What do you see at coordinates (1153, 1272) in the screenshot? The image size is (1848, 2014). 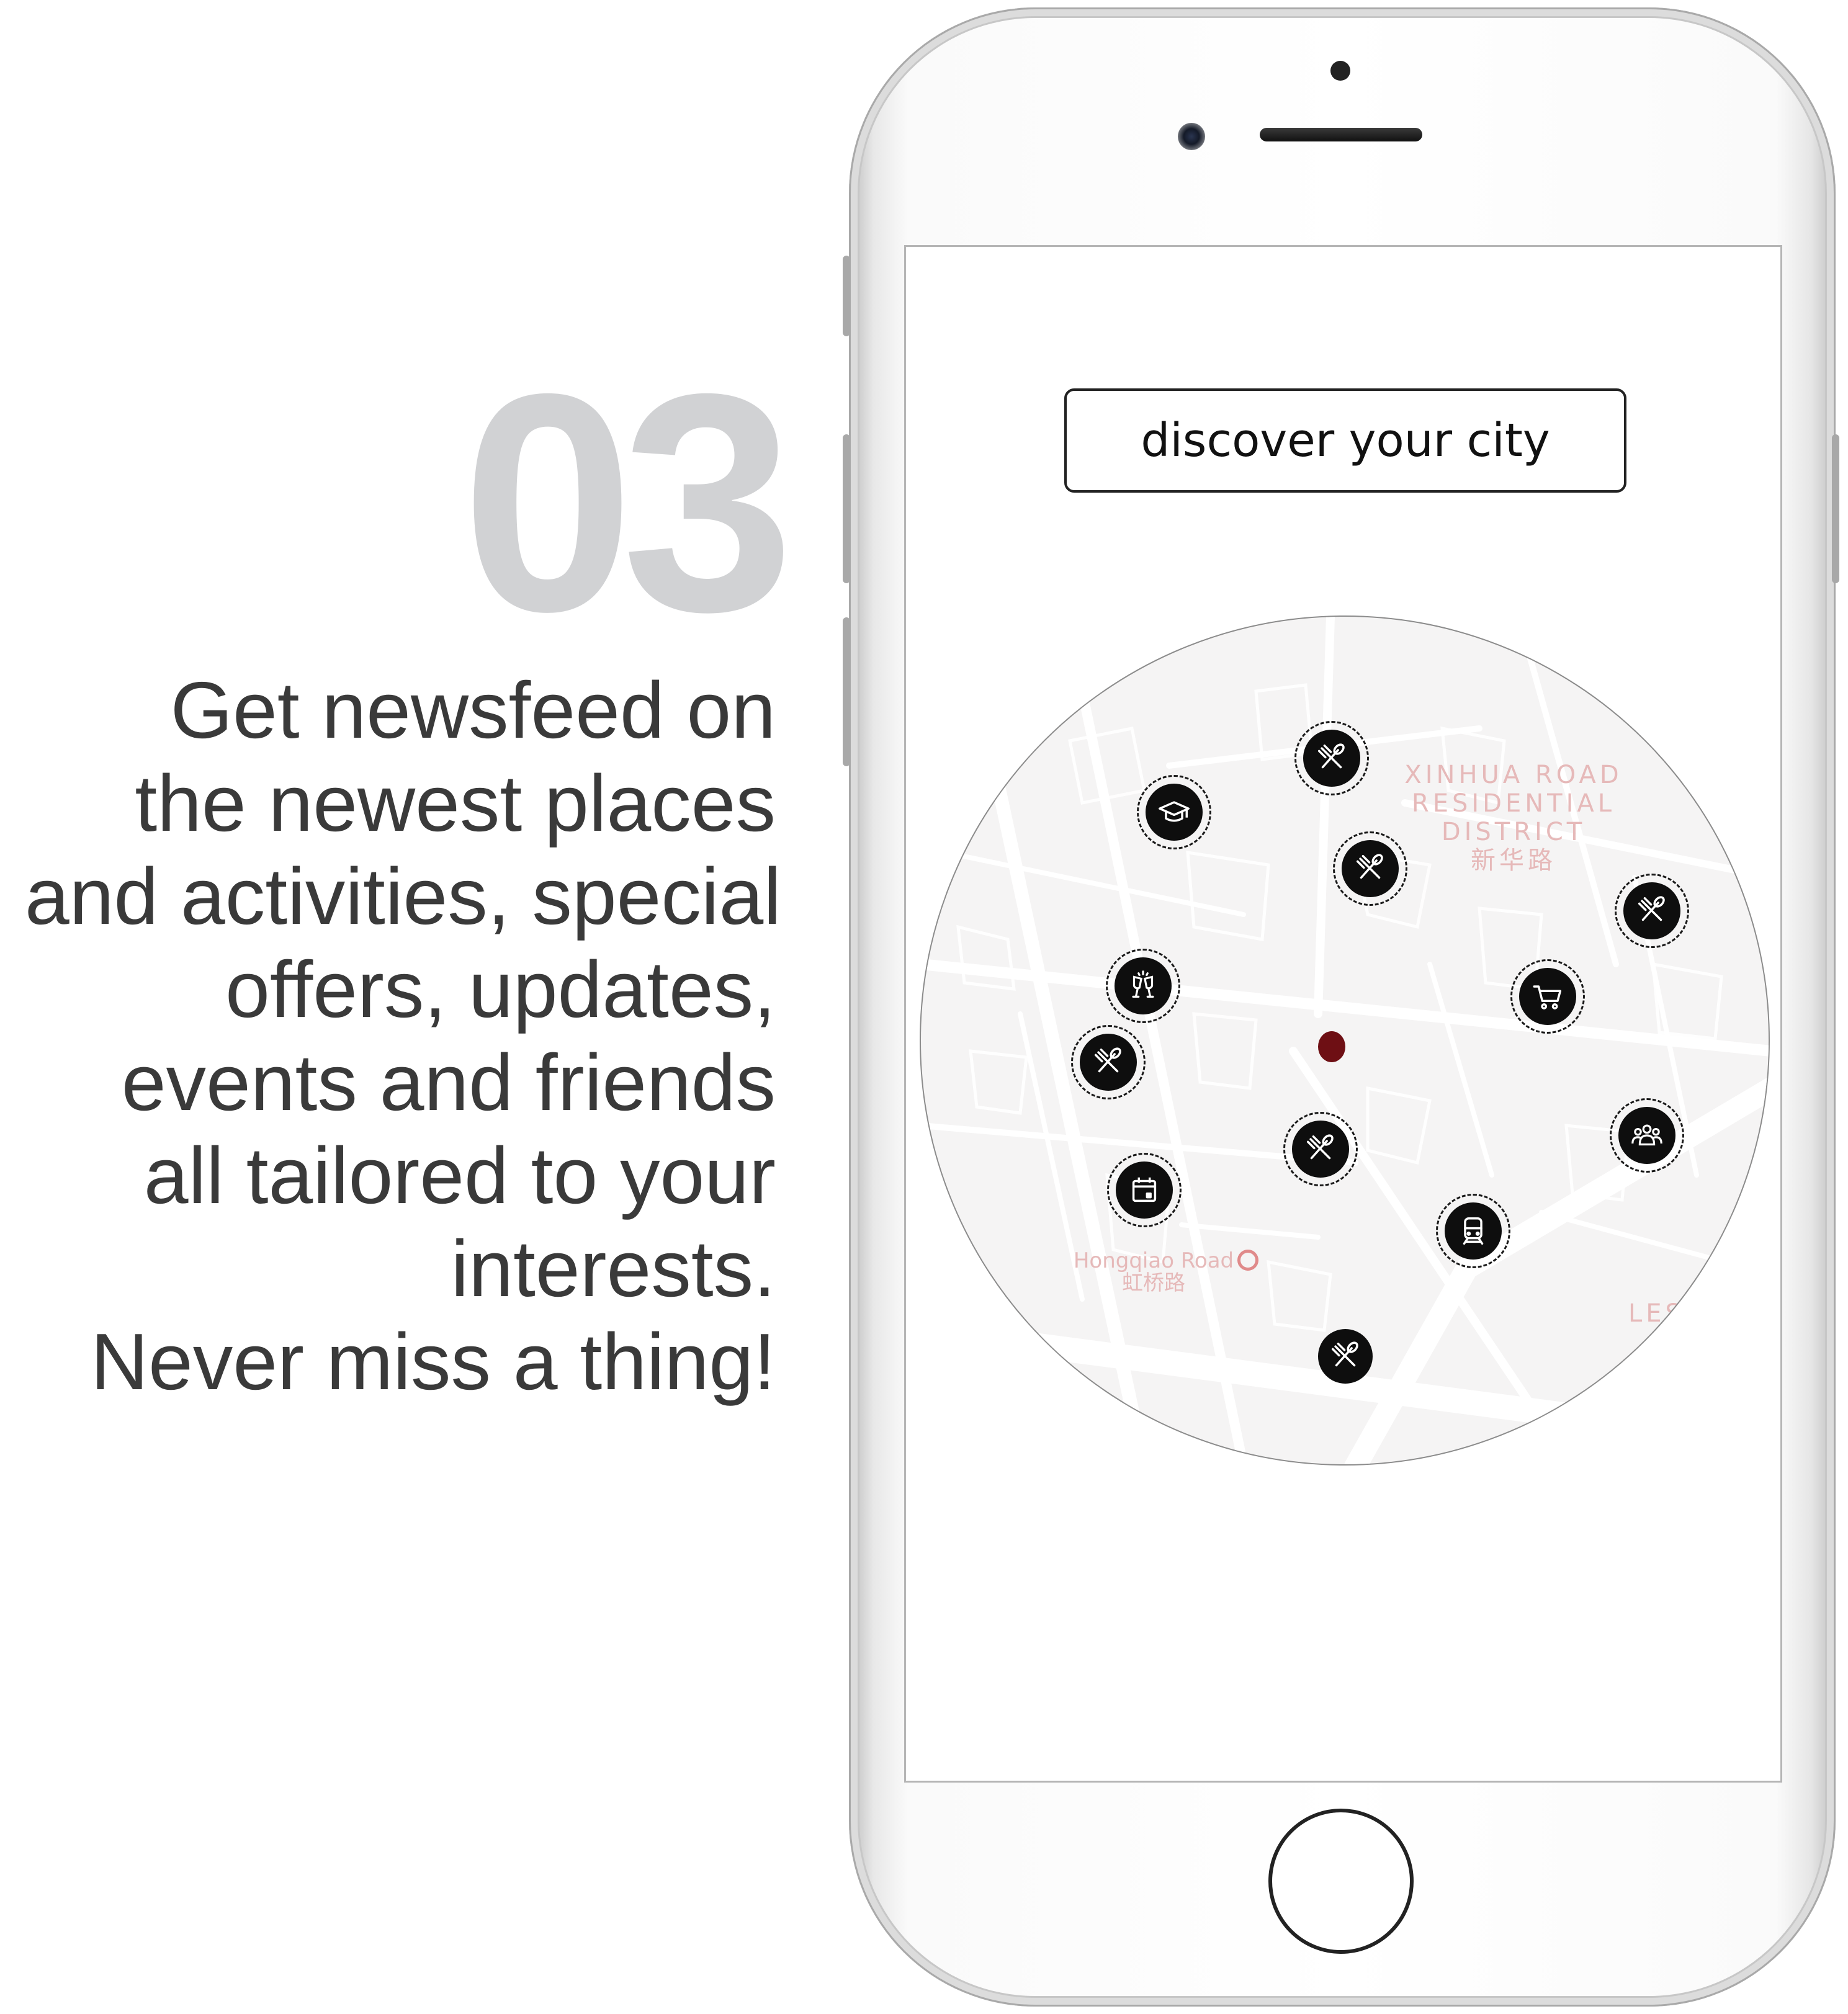 I see `station-label: Hongqiao Road 虹桥路` at bounding box center [1153, 1272].